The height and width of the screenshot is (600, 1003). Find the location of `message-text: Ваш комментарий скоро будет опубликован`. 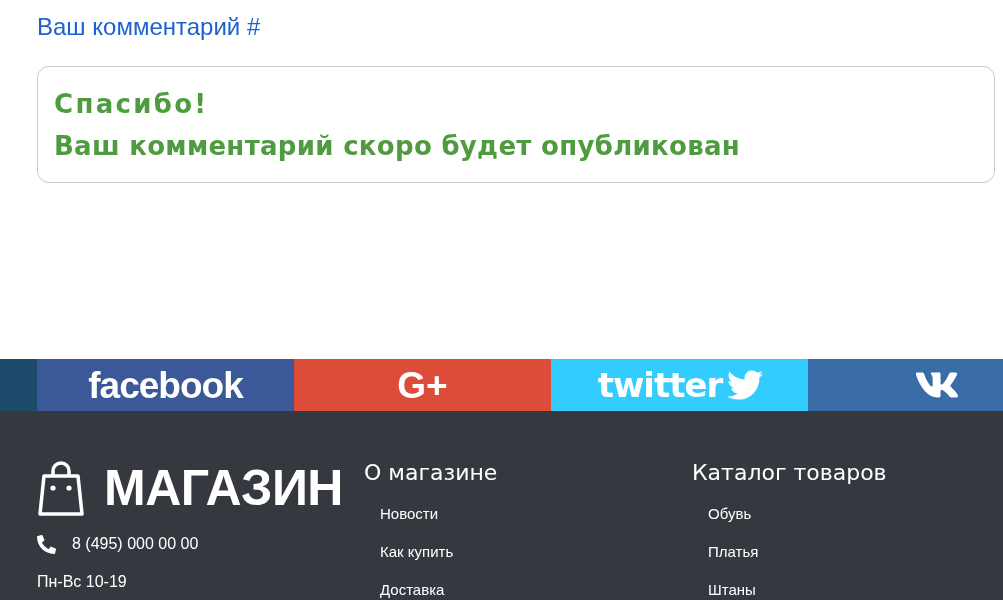

message-text: Ваш комментарий скоро будет опубликован is located at coordinates (397, 146).